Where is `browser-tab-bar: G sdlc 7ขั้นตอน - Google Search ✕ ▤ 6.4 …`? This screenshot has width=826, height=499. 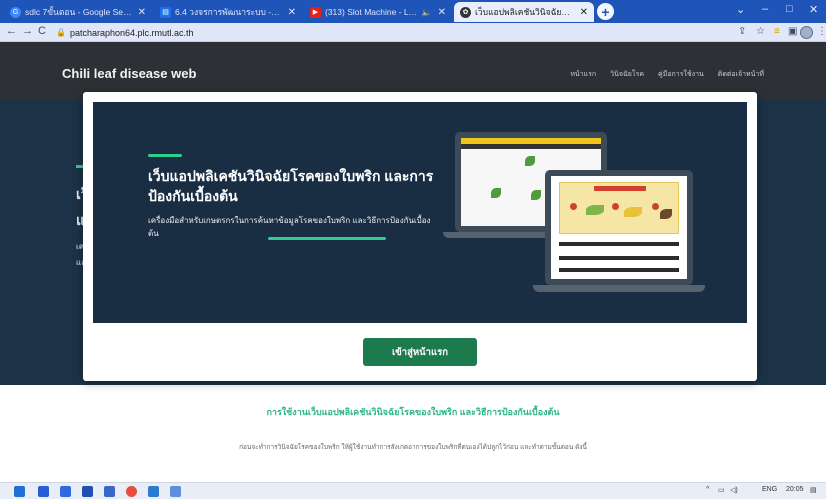
browser-tab-bar: G sdlc 7ขั้นตอน - Google Search ✕ ▤ 6.4 … is located at coordinates (413, 11).